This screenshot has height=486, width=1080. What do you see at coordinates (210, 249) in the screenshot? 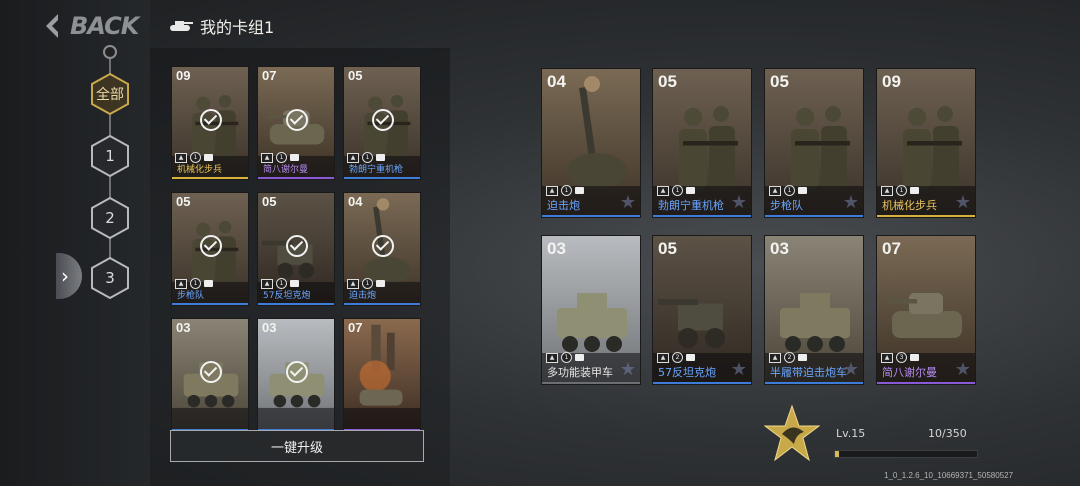
I see `collection-card: 05 ▲ 1 步枪队` at bounding box center [210, 249].